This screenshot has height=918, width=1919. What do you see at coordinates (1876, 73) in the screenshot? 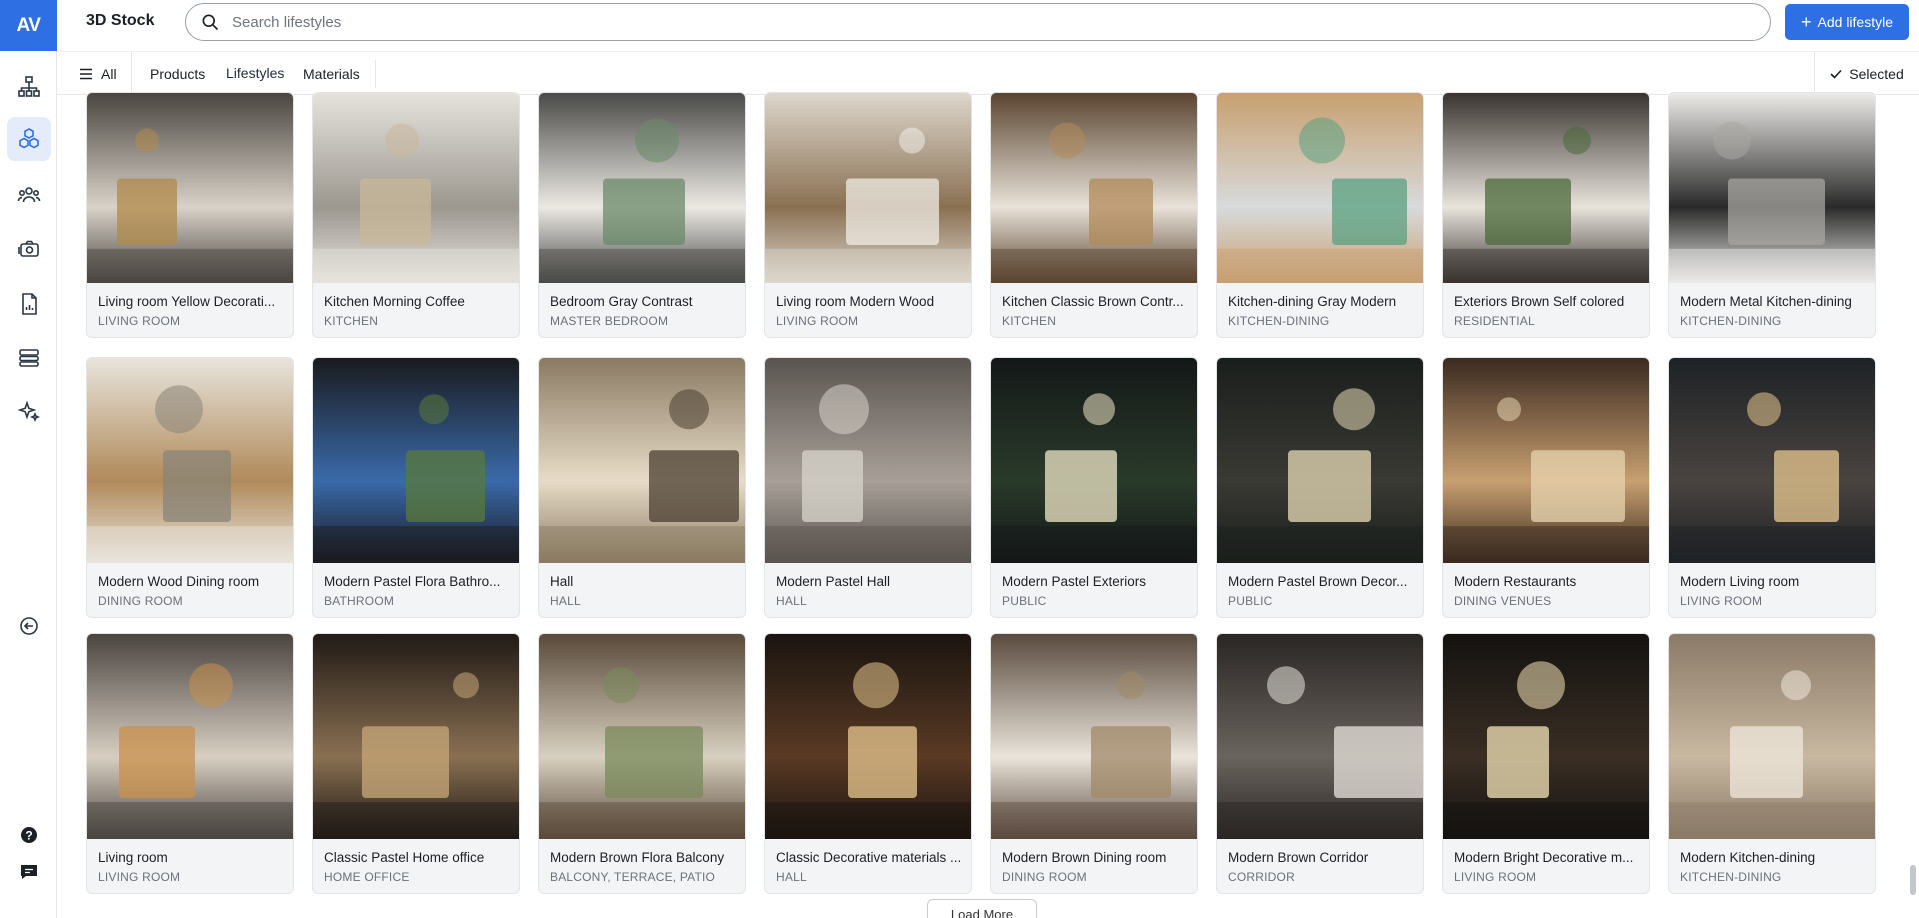
I see `selected-label: Selected` at bounding box center [1876, 73].